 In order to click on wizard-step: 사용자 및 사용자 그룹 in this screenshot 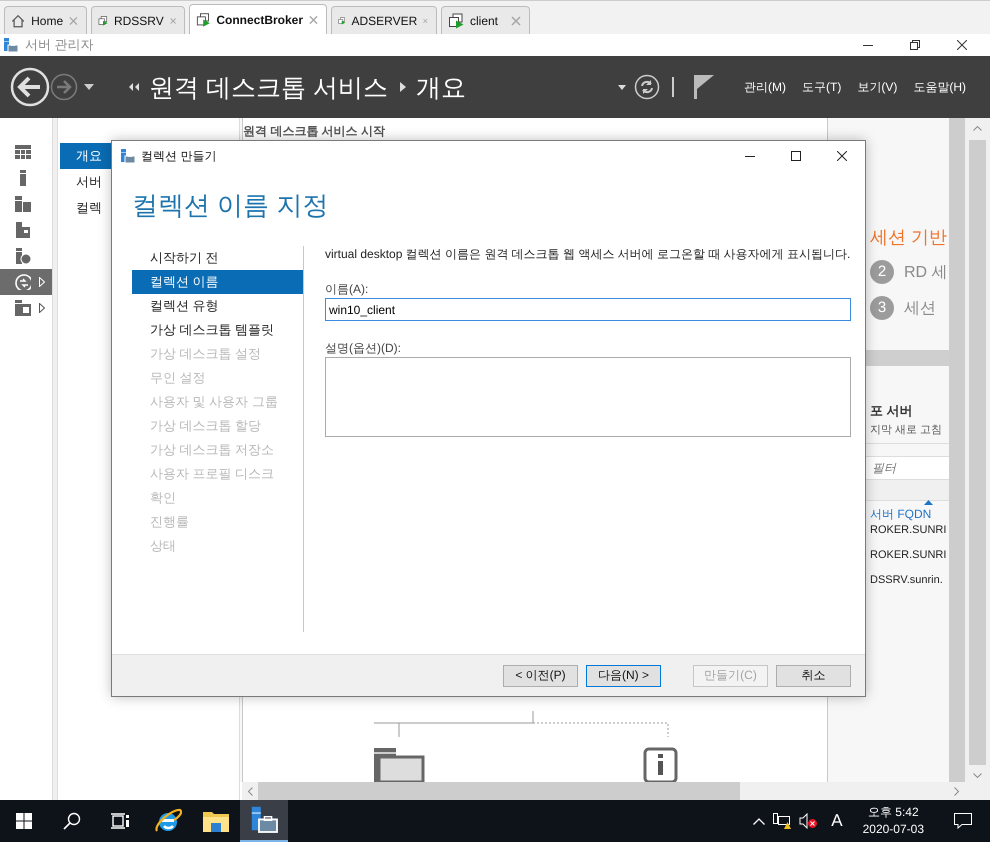, I will do `click(217, 402)`.